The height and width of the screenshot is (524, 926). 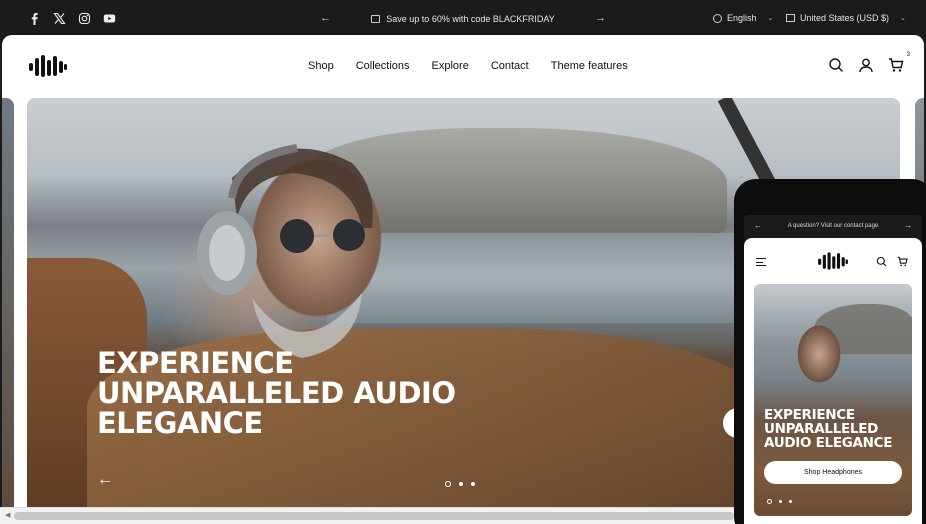 What do you see at coordinates (866, 65) in the screenshot?
I see `account-icon` at bounding box center [866, 65].